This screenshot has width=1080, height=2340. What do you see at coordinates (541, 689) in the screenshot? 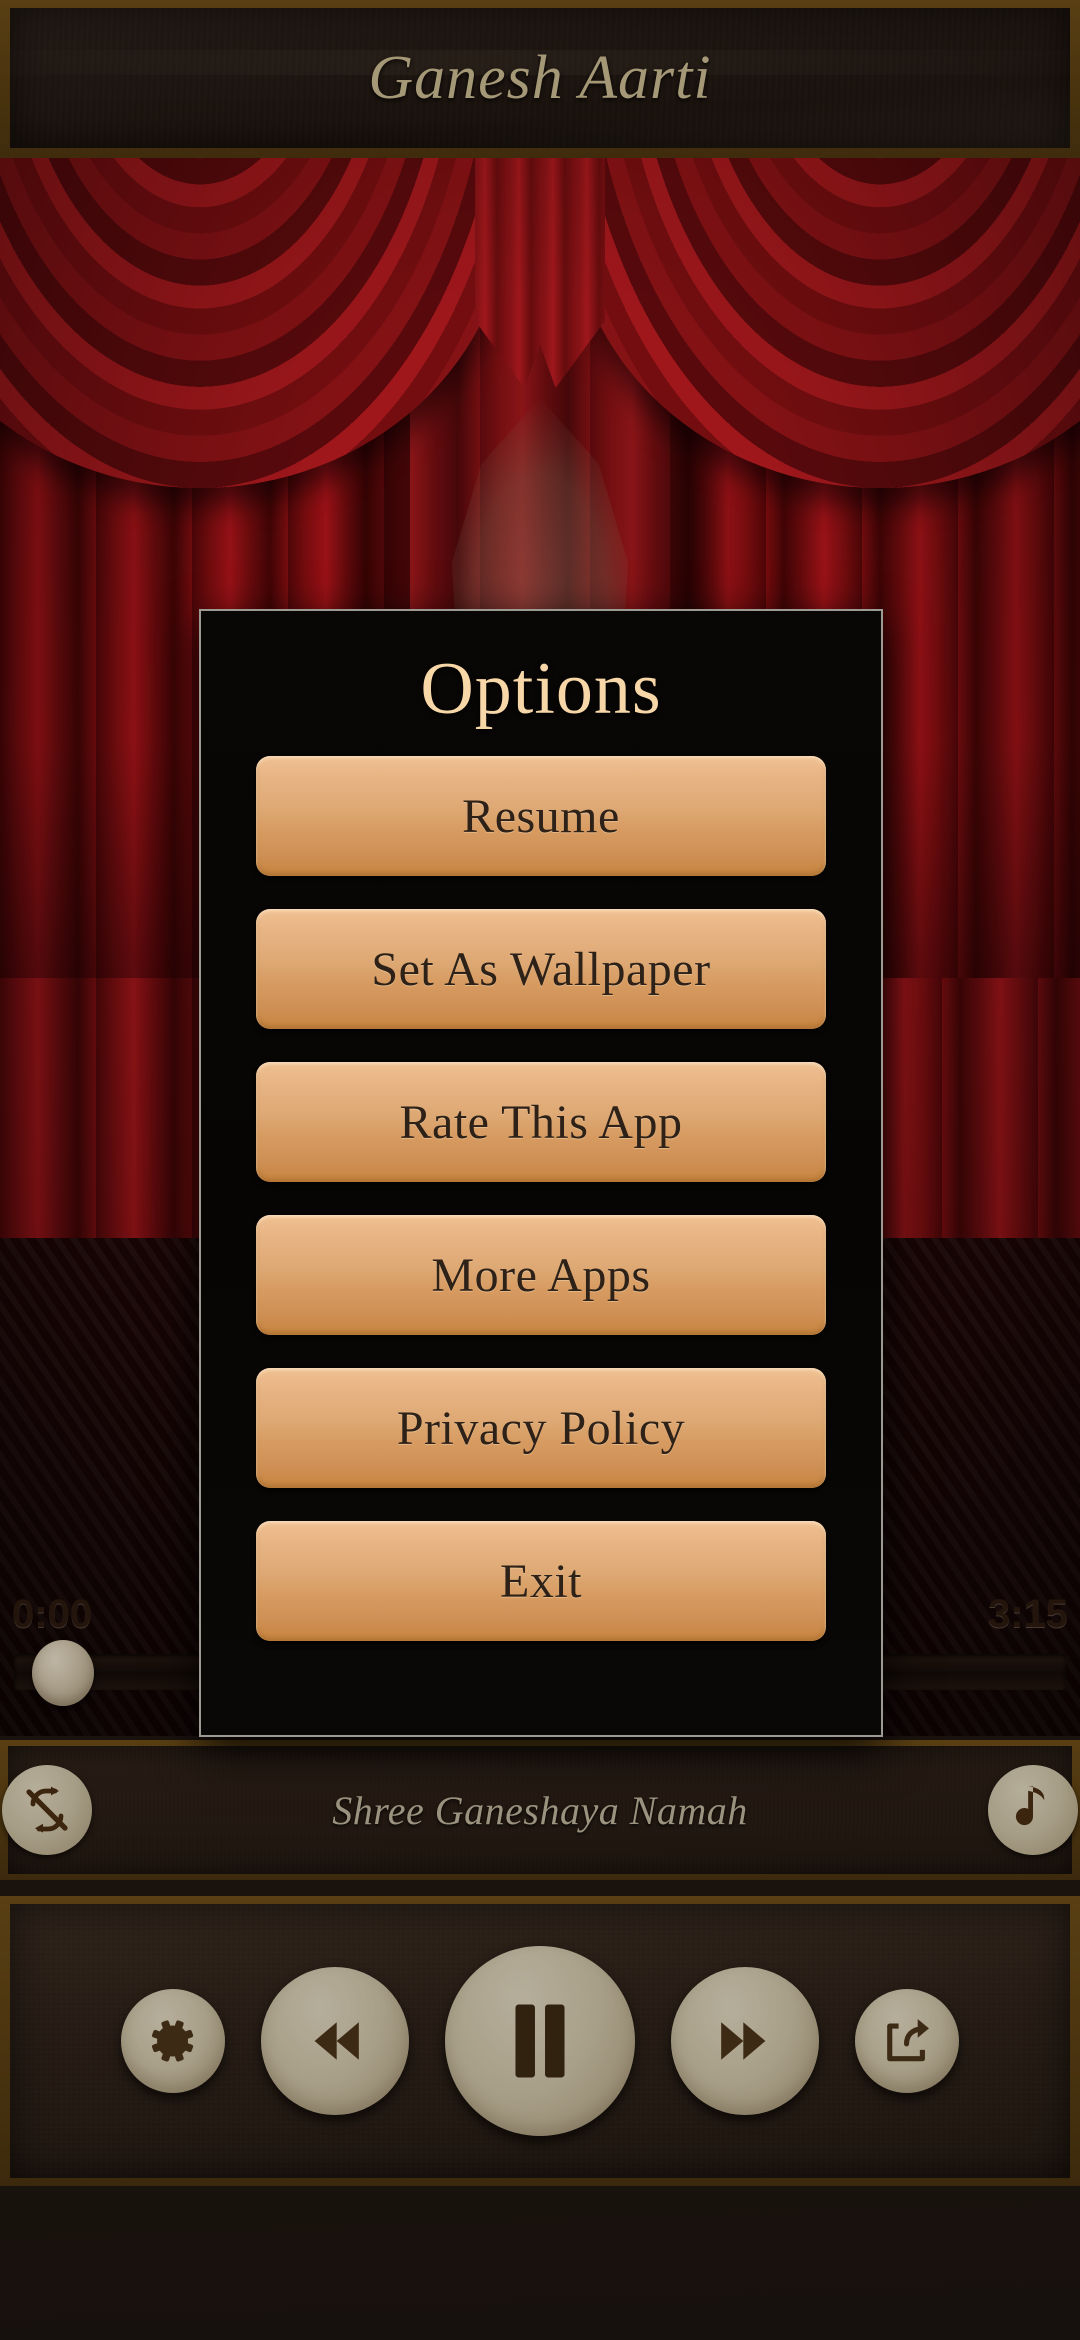
I see `dialog-title: Options` at bounding box center [541, 689].